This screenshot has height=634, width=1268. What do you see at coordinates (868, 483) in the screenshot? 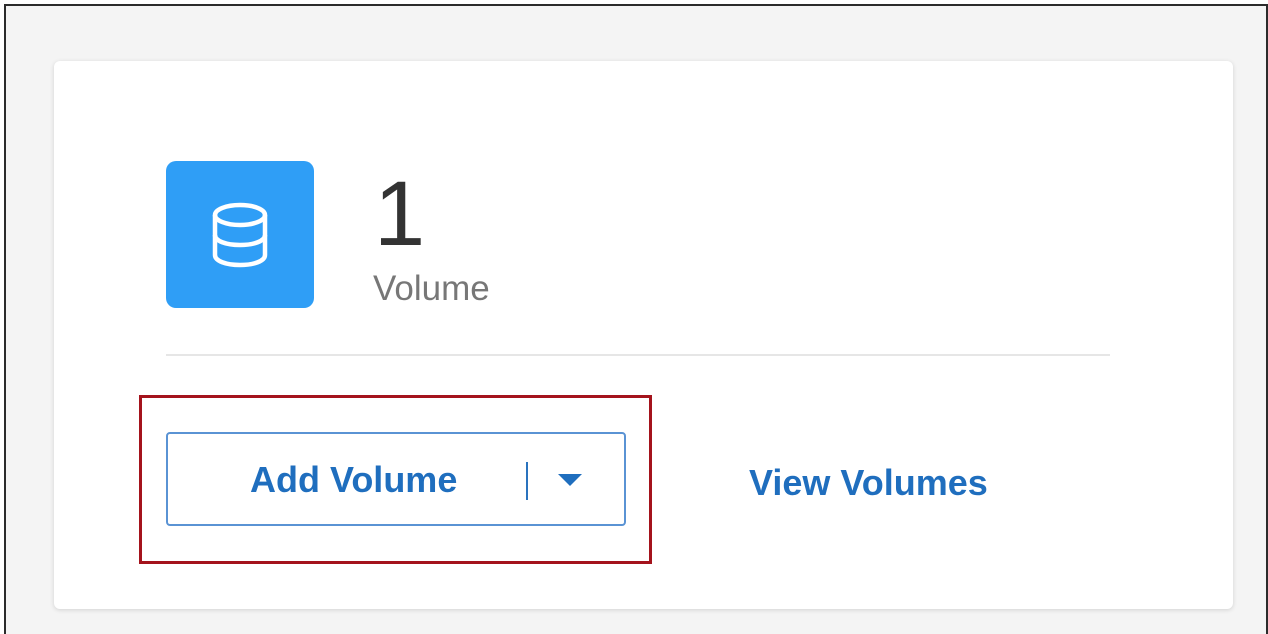
I see `view-volumes-link: View Volumes` at bounding box center [868, 483].